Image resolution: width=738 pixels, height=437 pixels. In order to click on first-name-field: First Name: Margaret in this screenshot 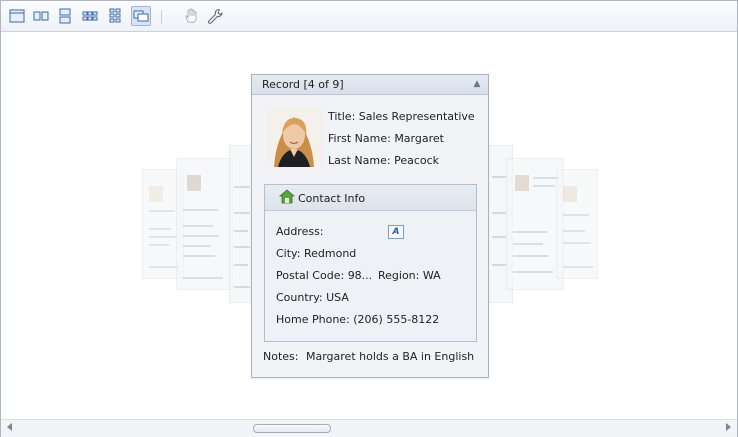, I will do `click(386, 138)`.